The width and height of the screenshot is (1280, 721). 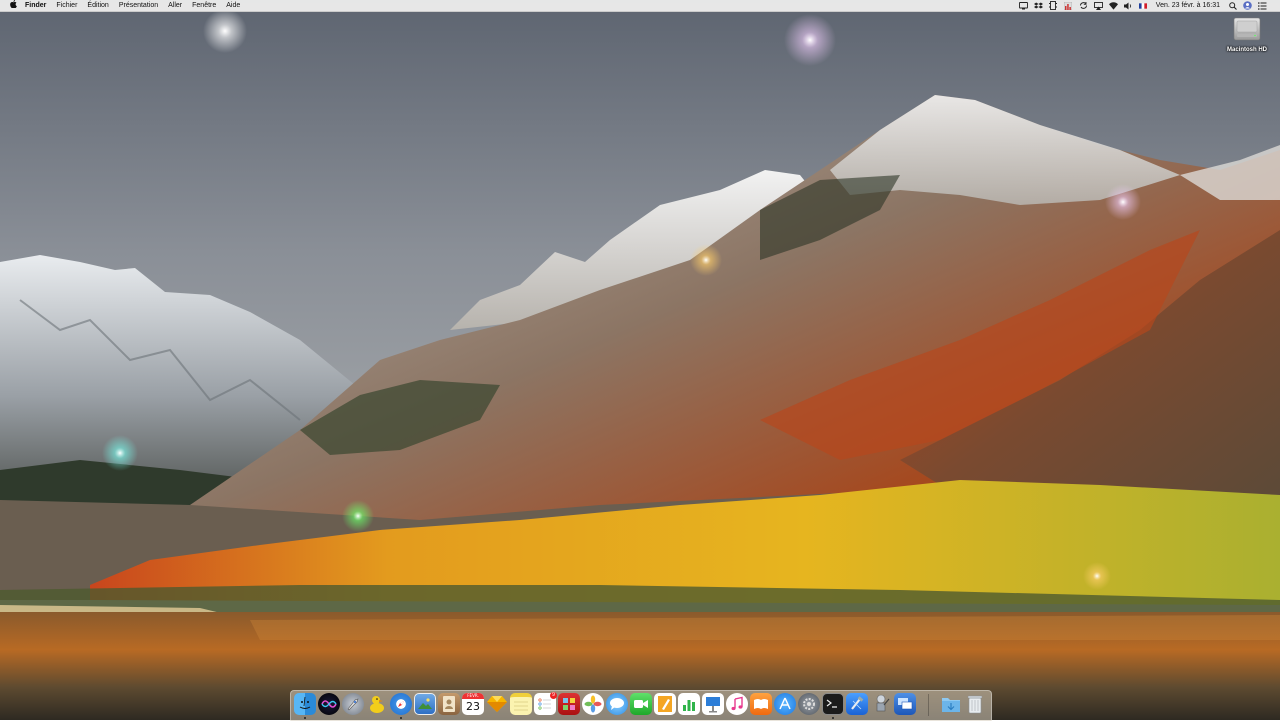 I want to click on sketch-icon, so click(x=497, y=704).